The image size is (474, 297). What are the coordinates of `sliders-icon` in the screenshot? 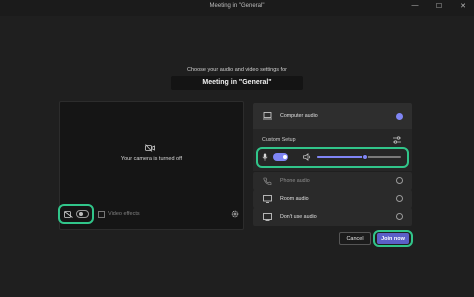 It's located at (397, 140).